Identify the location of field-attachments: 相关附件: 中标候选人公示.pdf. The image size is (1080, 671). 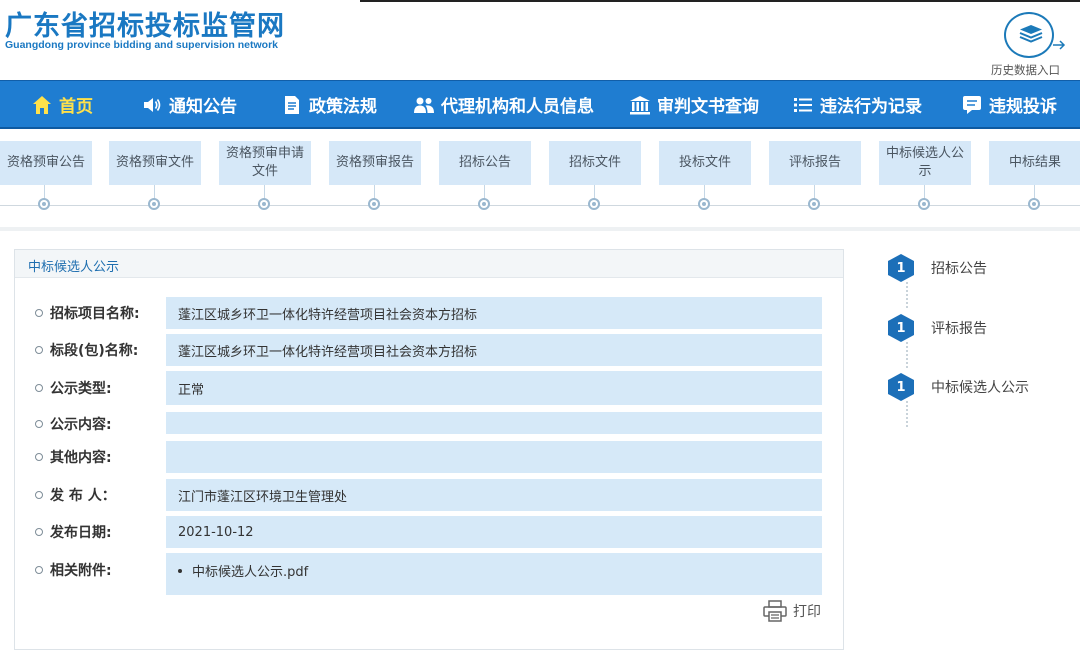
(429, 574).